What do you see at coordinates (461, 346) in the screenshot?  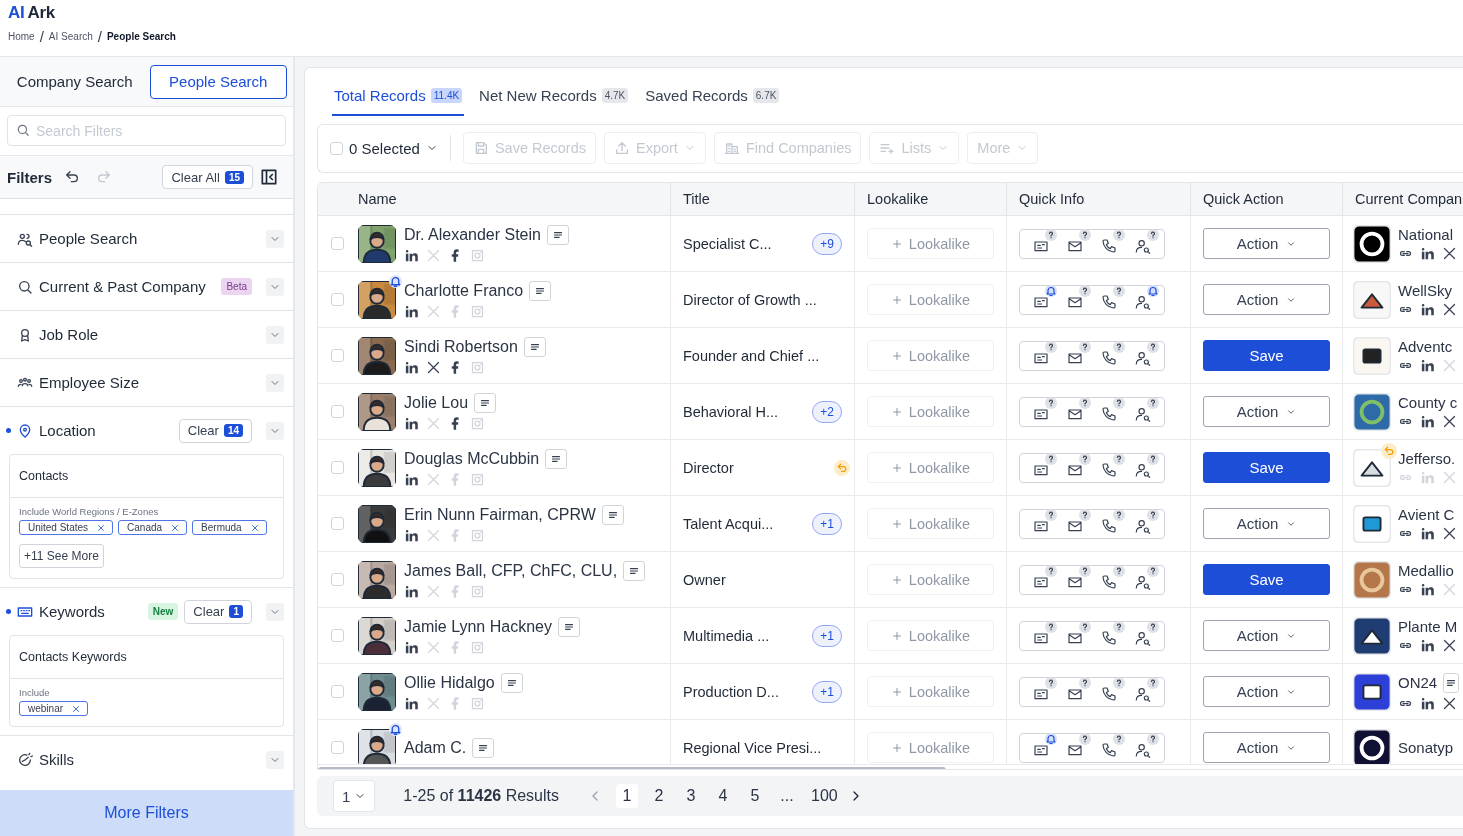 I see `person-name: Sindi Robertson` at bounding box center [461, 346].